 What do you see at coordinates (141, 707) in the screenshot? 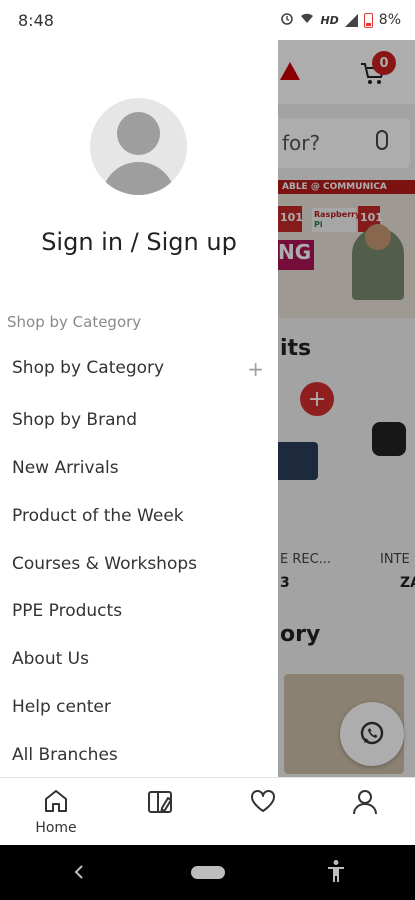
I see `menu-item-help-center: Help center` at bounding box center [141, 707].